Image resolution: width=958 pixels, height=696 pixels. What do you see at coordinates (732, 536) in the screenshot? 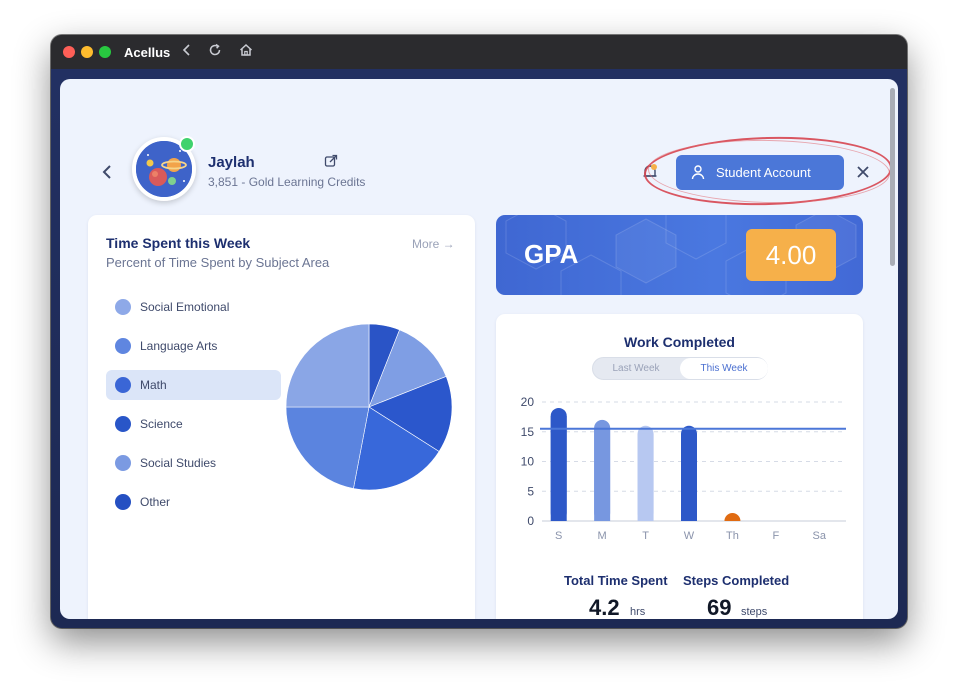
I see `x-tick-label: Th` at bounding box center [732, 536].